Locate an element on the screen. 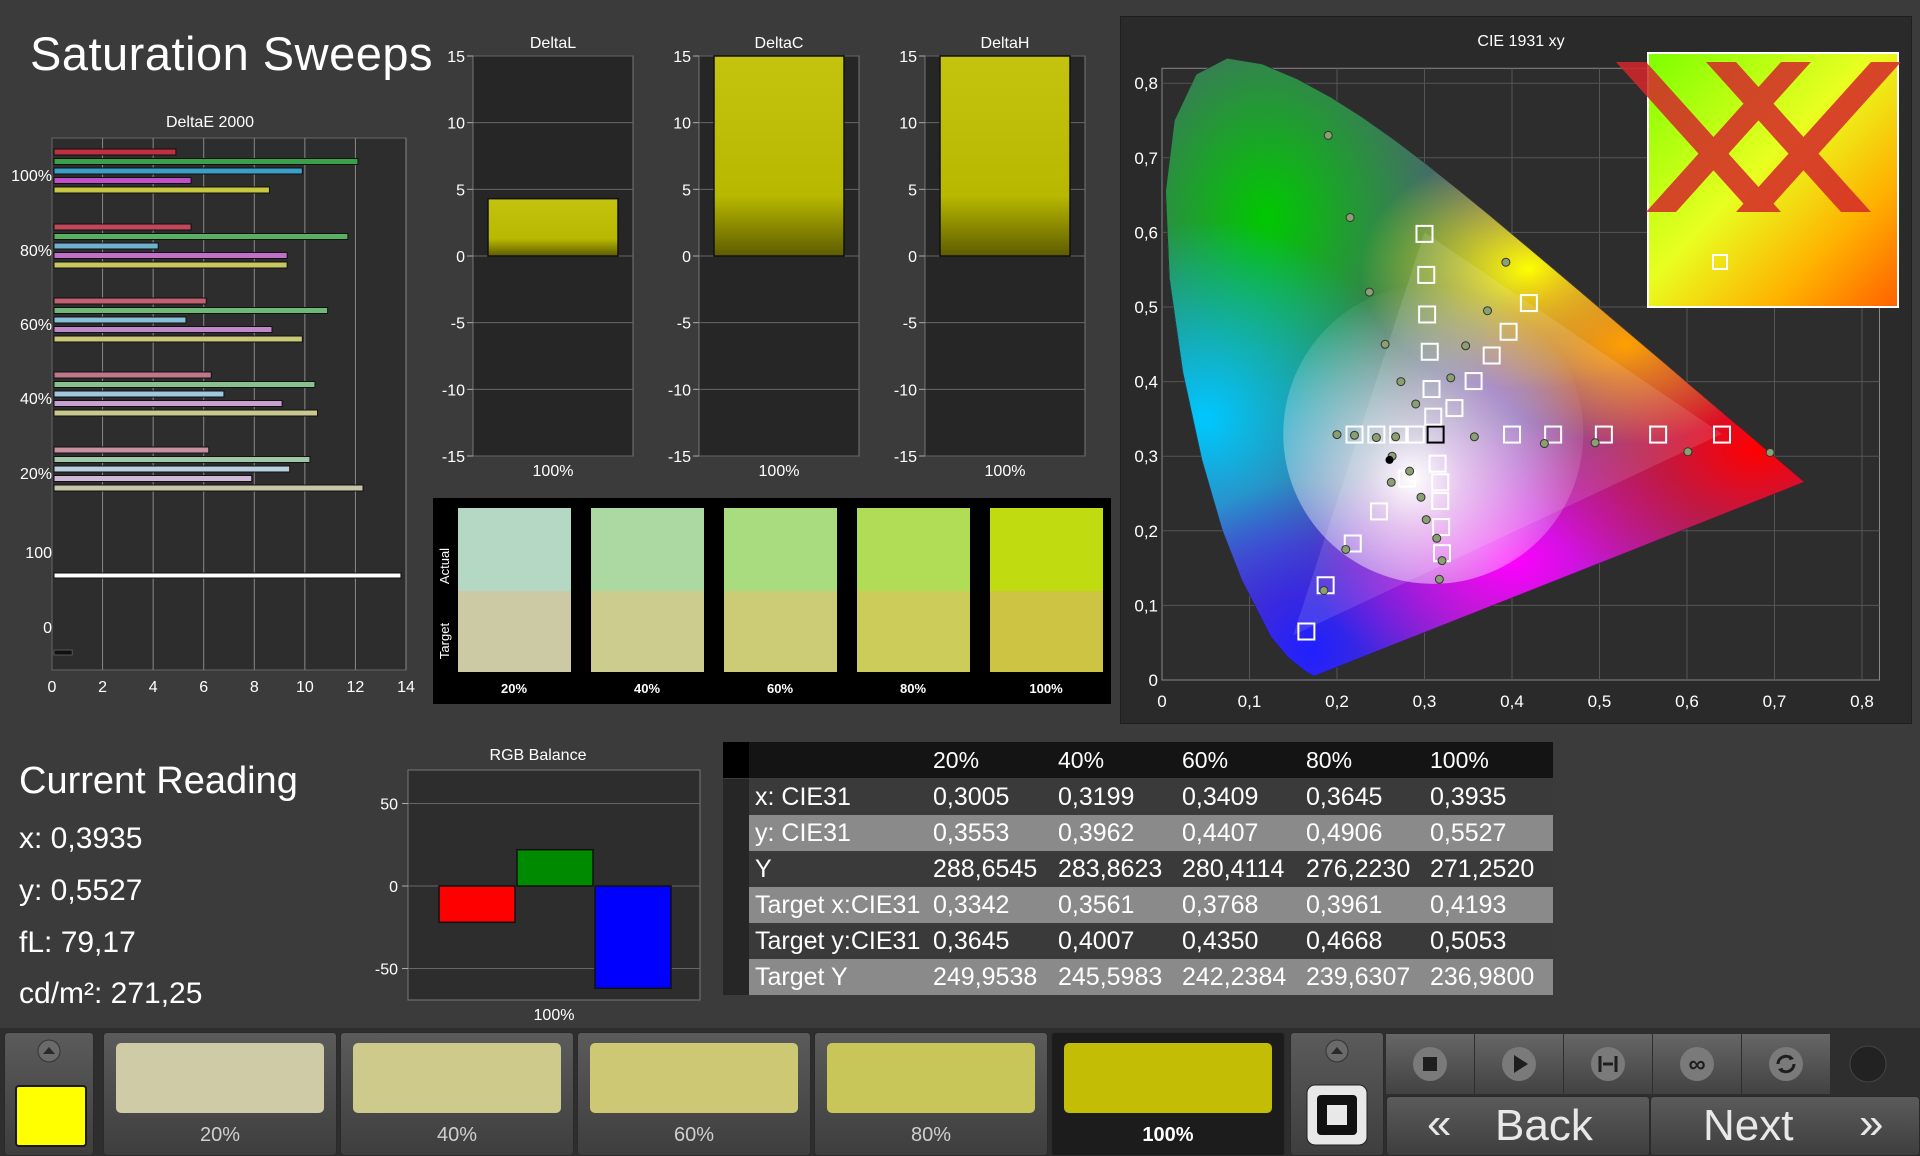  table-cell: 0,3768 is located at coordinates (1220, 905).